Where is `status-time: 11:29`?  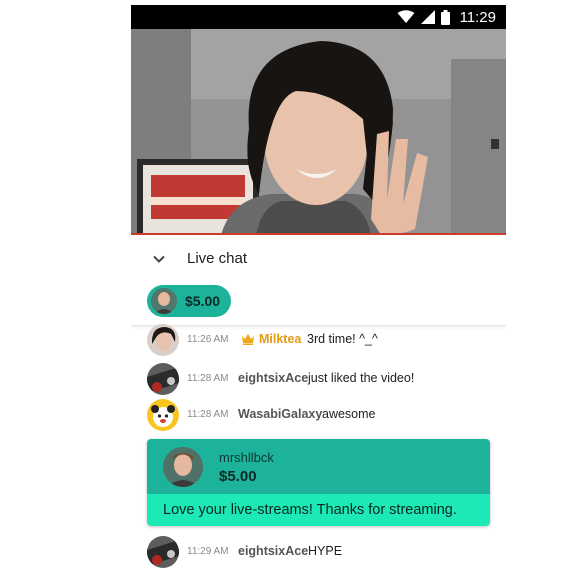
status-time: 11:29 is located at coordinates (477, 17).